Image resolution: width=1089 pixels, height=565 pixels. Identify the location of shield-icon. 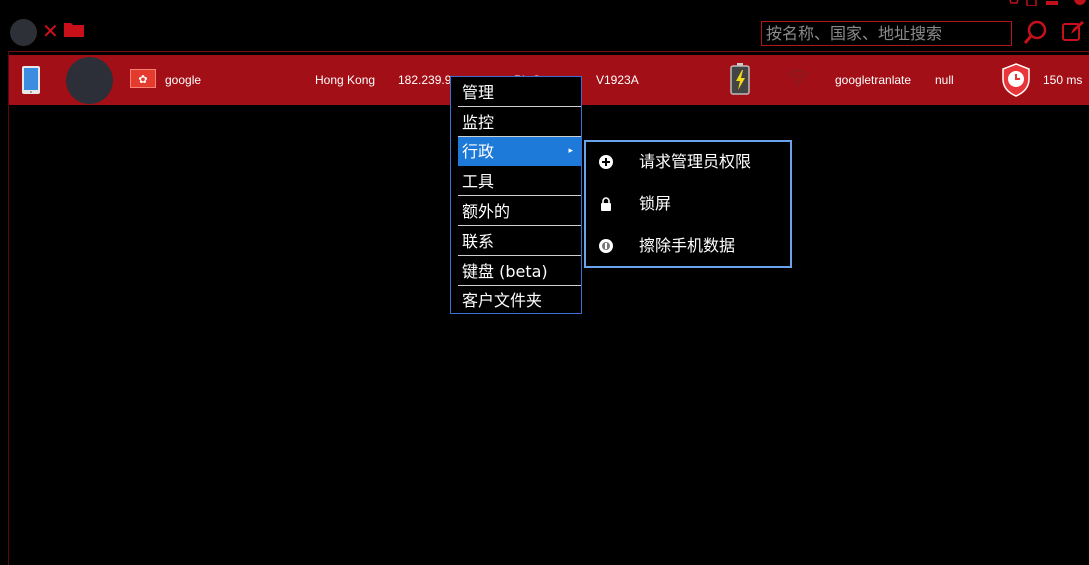
(1016, 80).